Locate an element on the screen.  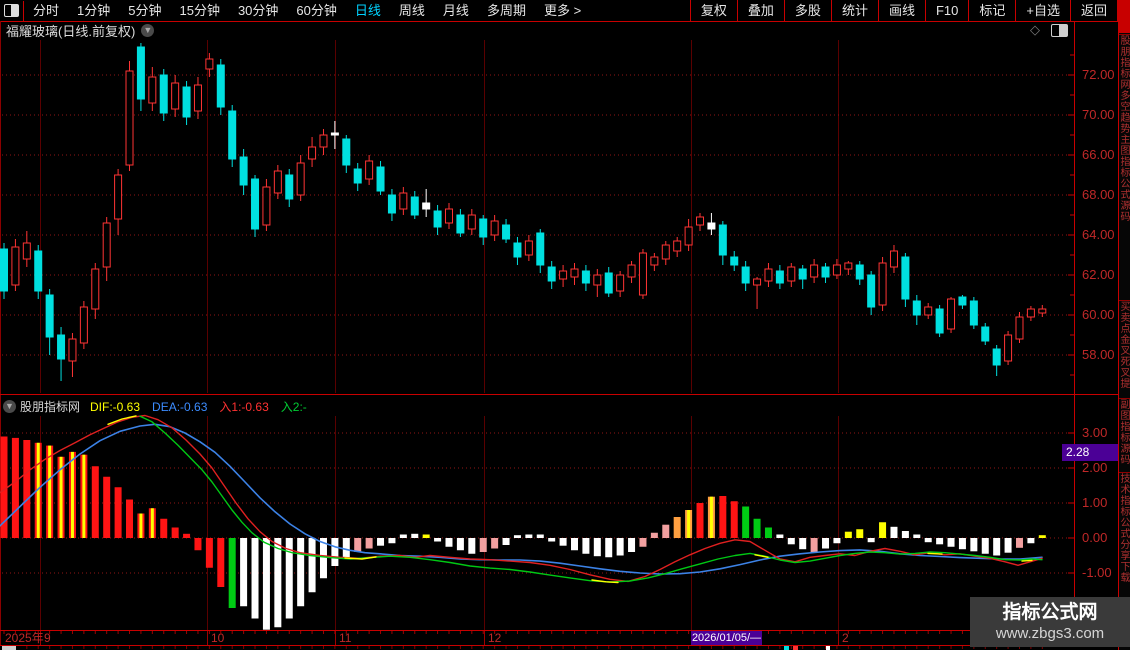
indicator-axis-label: 1.00 is located at coordinates (1094, 502).